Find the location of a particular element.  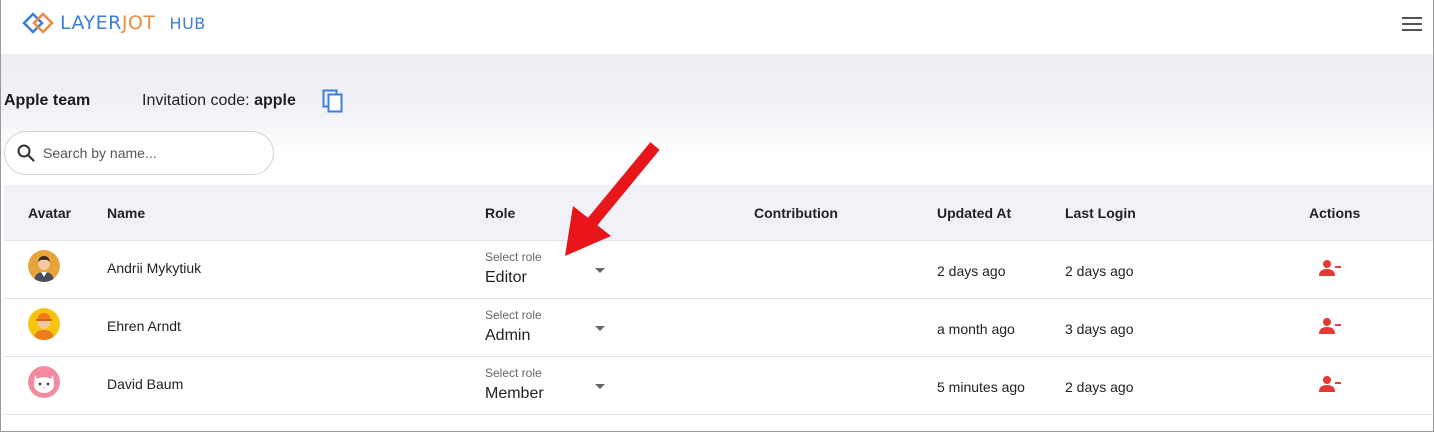

invitation-code-value: apple is located at coordinates (275, 100).